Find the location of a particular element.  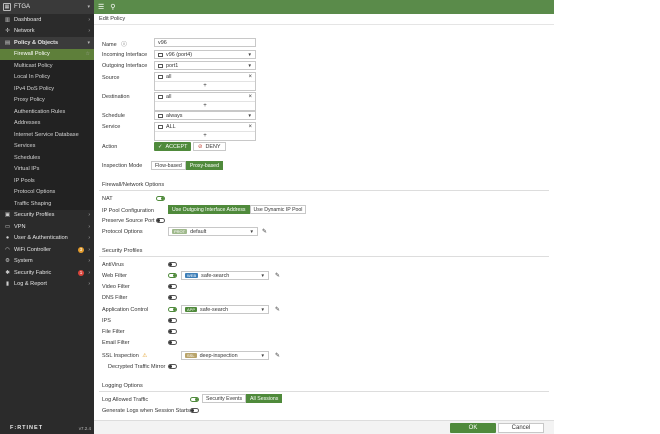

dns-filter-label: DNS Filter is located at coordinates (115, 298).